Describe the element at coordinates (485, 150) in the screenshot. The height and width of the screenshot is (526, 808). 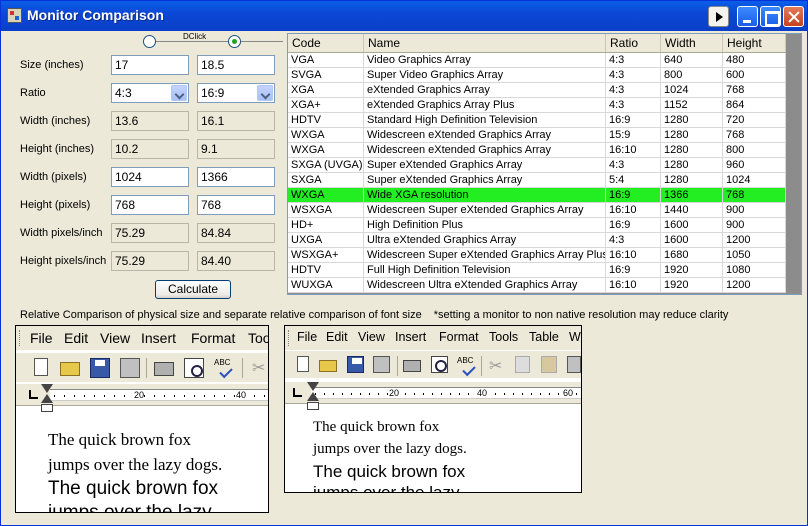
I see `table-cell: Widescreen eXtended Graphics Array` at that location.